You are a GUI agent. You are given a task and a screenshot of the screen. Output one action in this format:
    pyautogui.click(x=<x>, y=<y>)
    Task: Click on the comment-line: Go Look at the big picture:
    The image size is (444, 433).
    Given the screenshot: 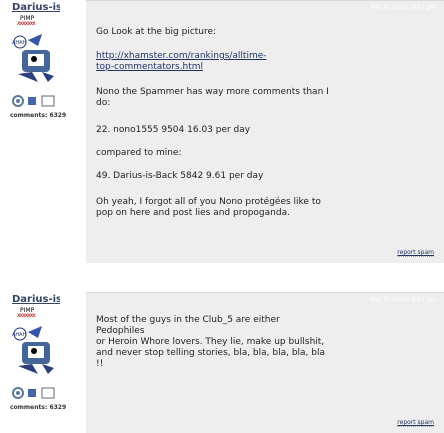 What is the action you would take?
    pyautogui.click(x=156, y=32)
    